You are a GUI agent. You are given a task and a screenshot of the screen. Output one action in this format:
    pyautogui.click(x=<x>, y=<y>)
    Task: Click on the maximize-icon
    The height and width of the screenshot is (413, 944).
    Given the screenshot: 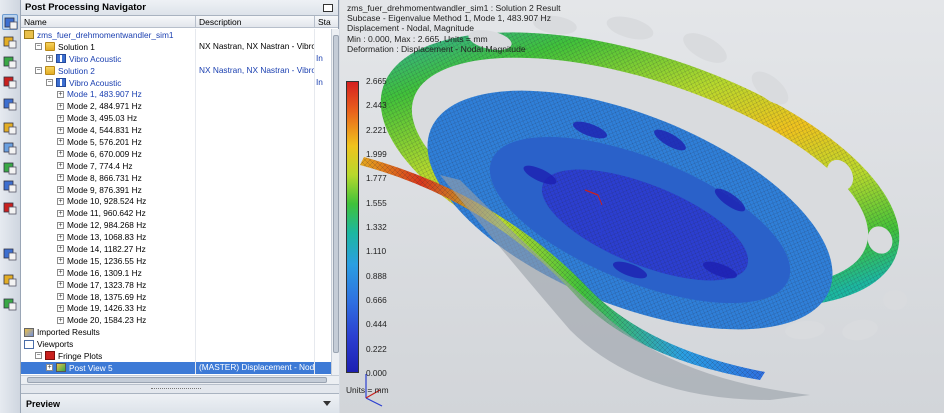 What is the action you would take?
    pyautogui.click(x=328, y=7)
    